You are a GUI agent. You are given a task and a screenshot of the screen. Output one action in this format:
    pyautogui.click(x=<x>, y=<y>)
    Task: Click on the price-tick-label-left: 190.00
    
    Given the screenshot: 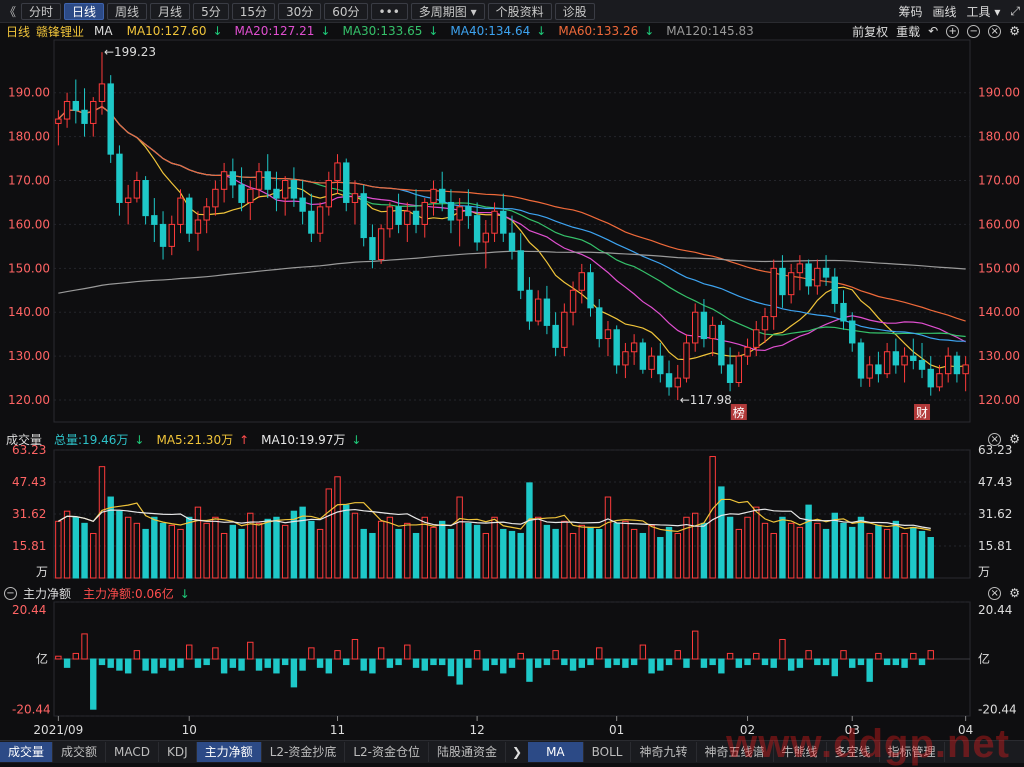 What is the action you would take?
    pyautogui.click(x=29, y=93)
    